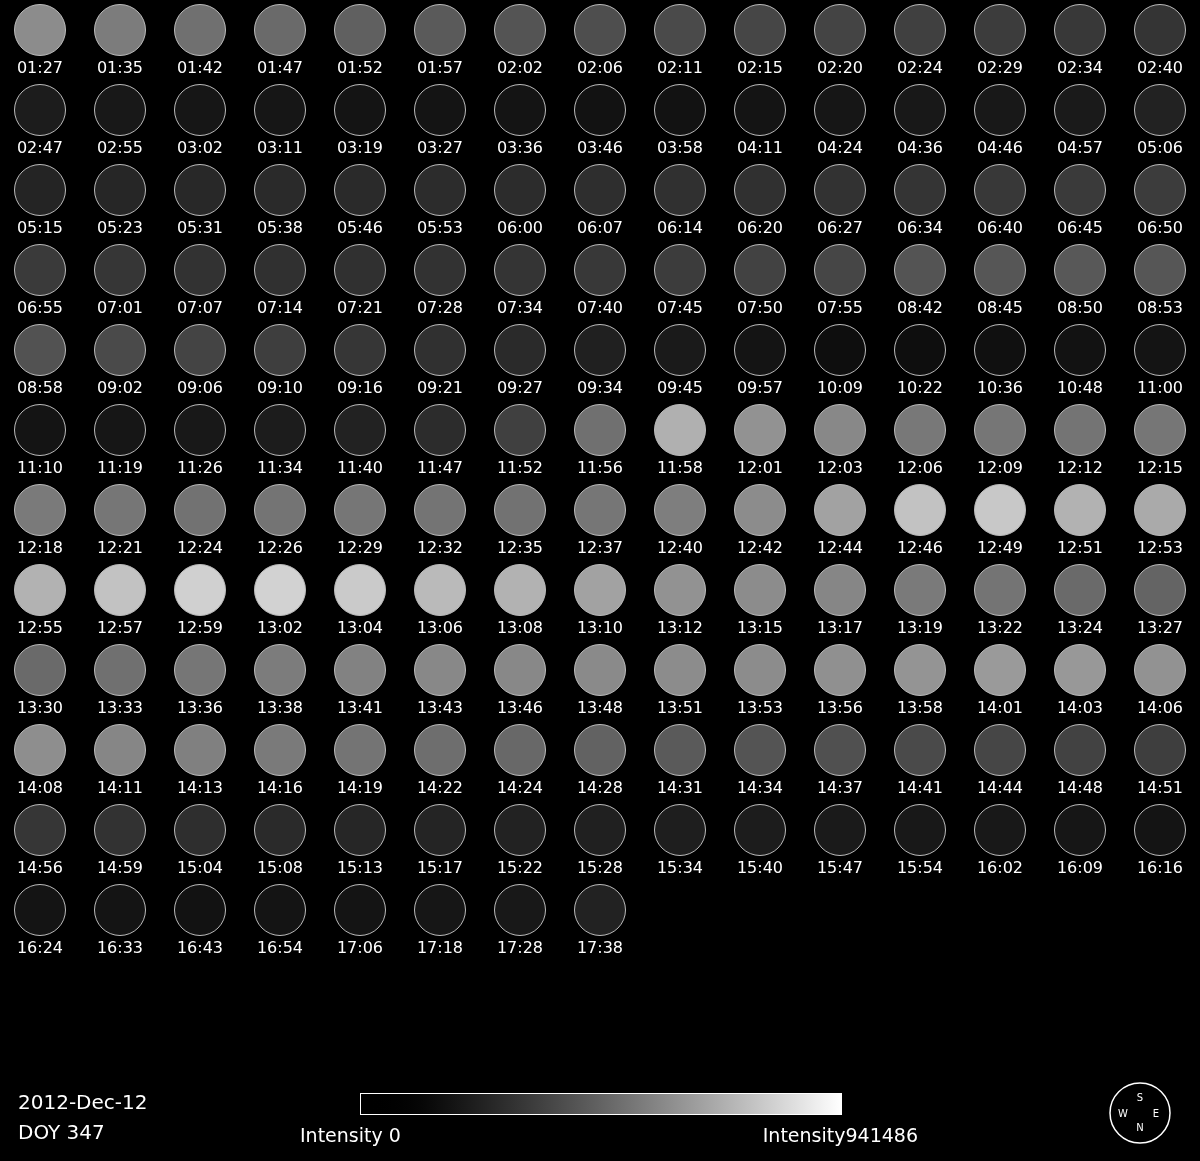 Image resolution: width=1200 pixels, height=1161 pixels. I want to click on time-label: 02:15, so click(760, 68).